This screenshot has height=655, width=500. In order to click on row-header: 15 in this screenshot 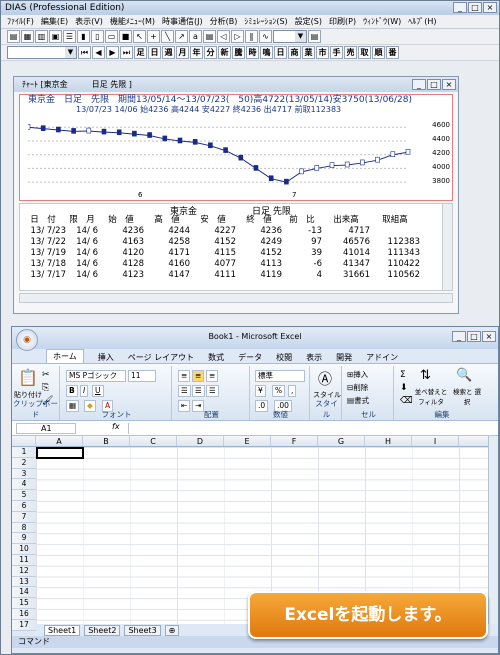, I will do `click(24, 603)`.